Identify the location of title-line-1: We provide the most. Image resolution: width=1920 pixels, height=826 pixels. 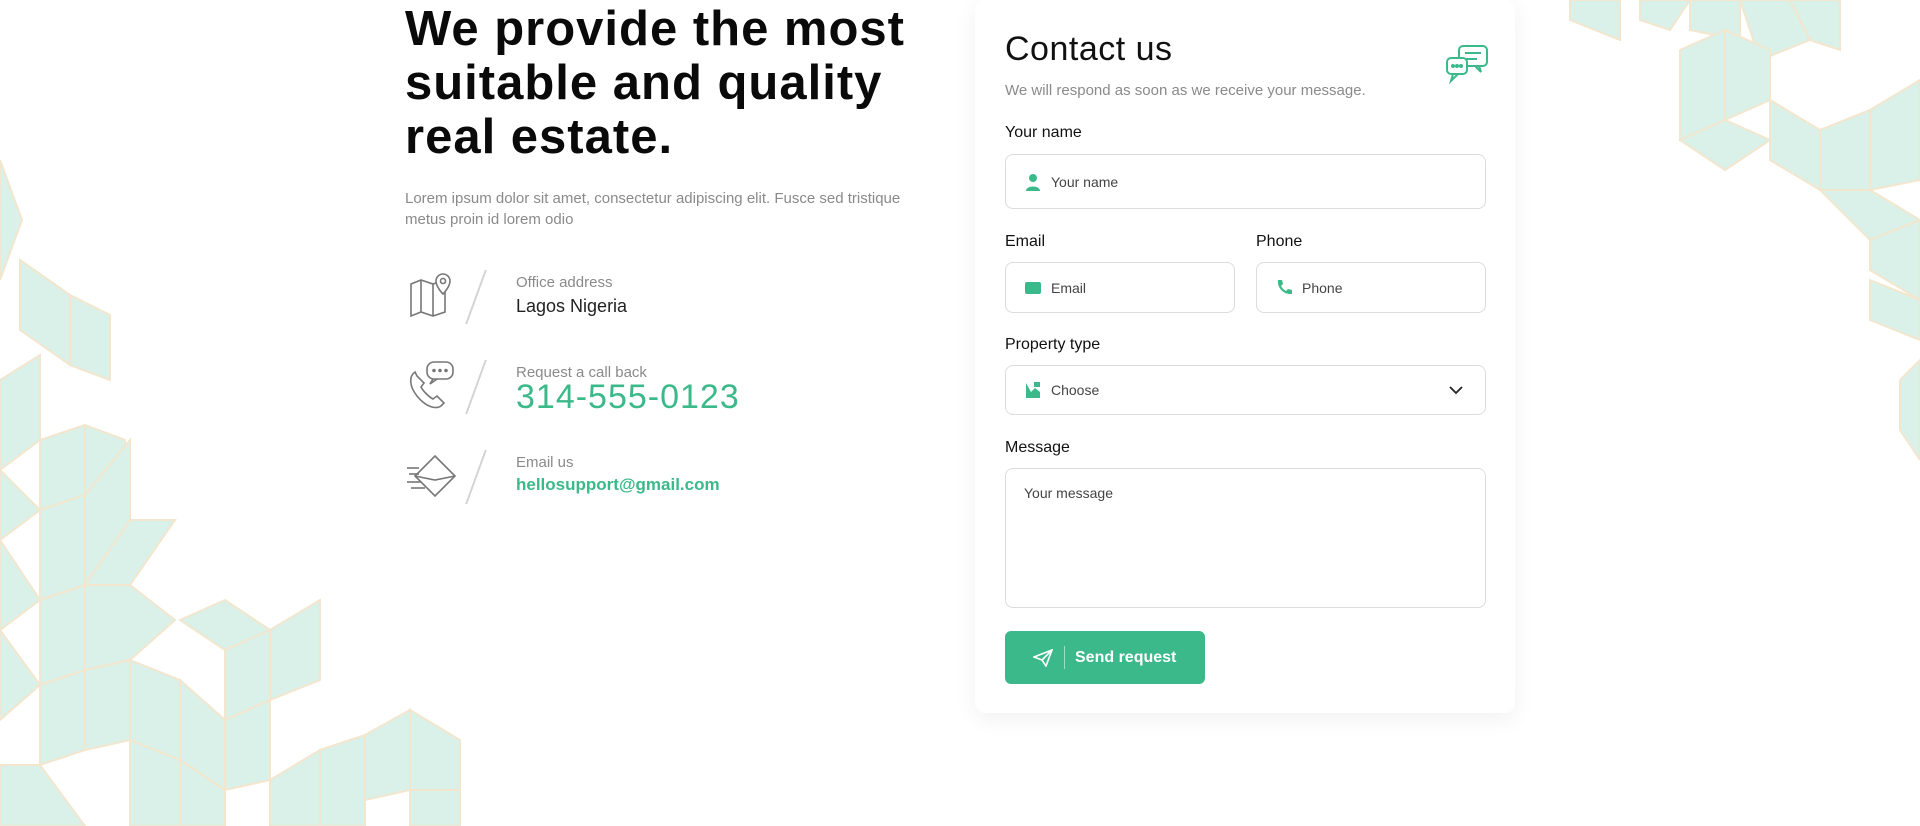
(655, 29).